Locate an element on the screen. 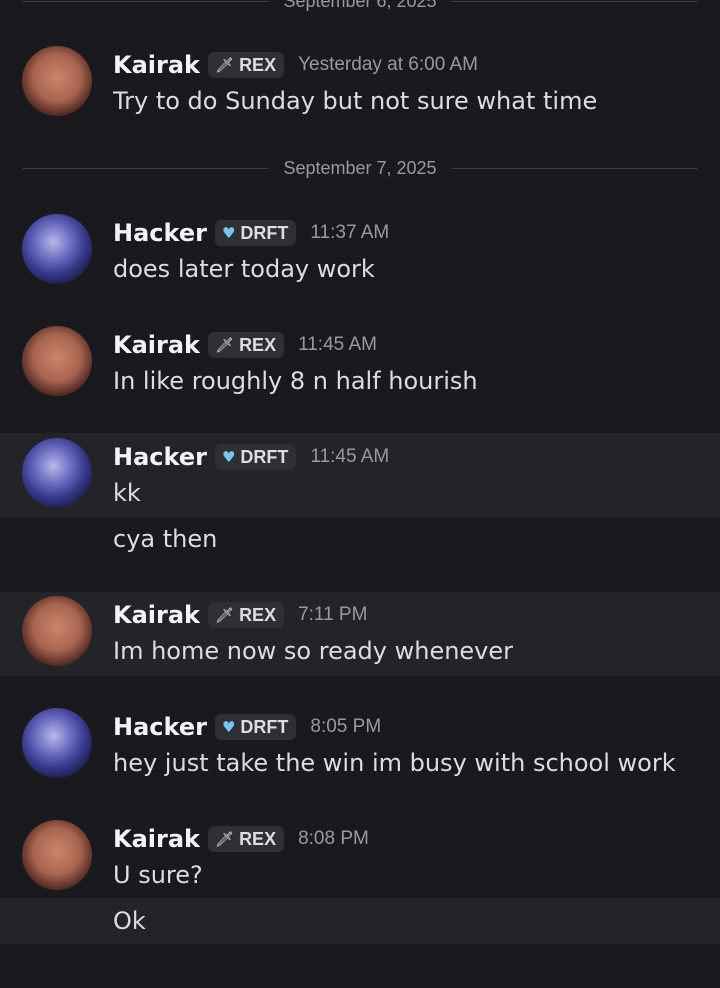 The image size is (720, 988). message-hover-highlight is located at coordinates (360, 921).